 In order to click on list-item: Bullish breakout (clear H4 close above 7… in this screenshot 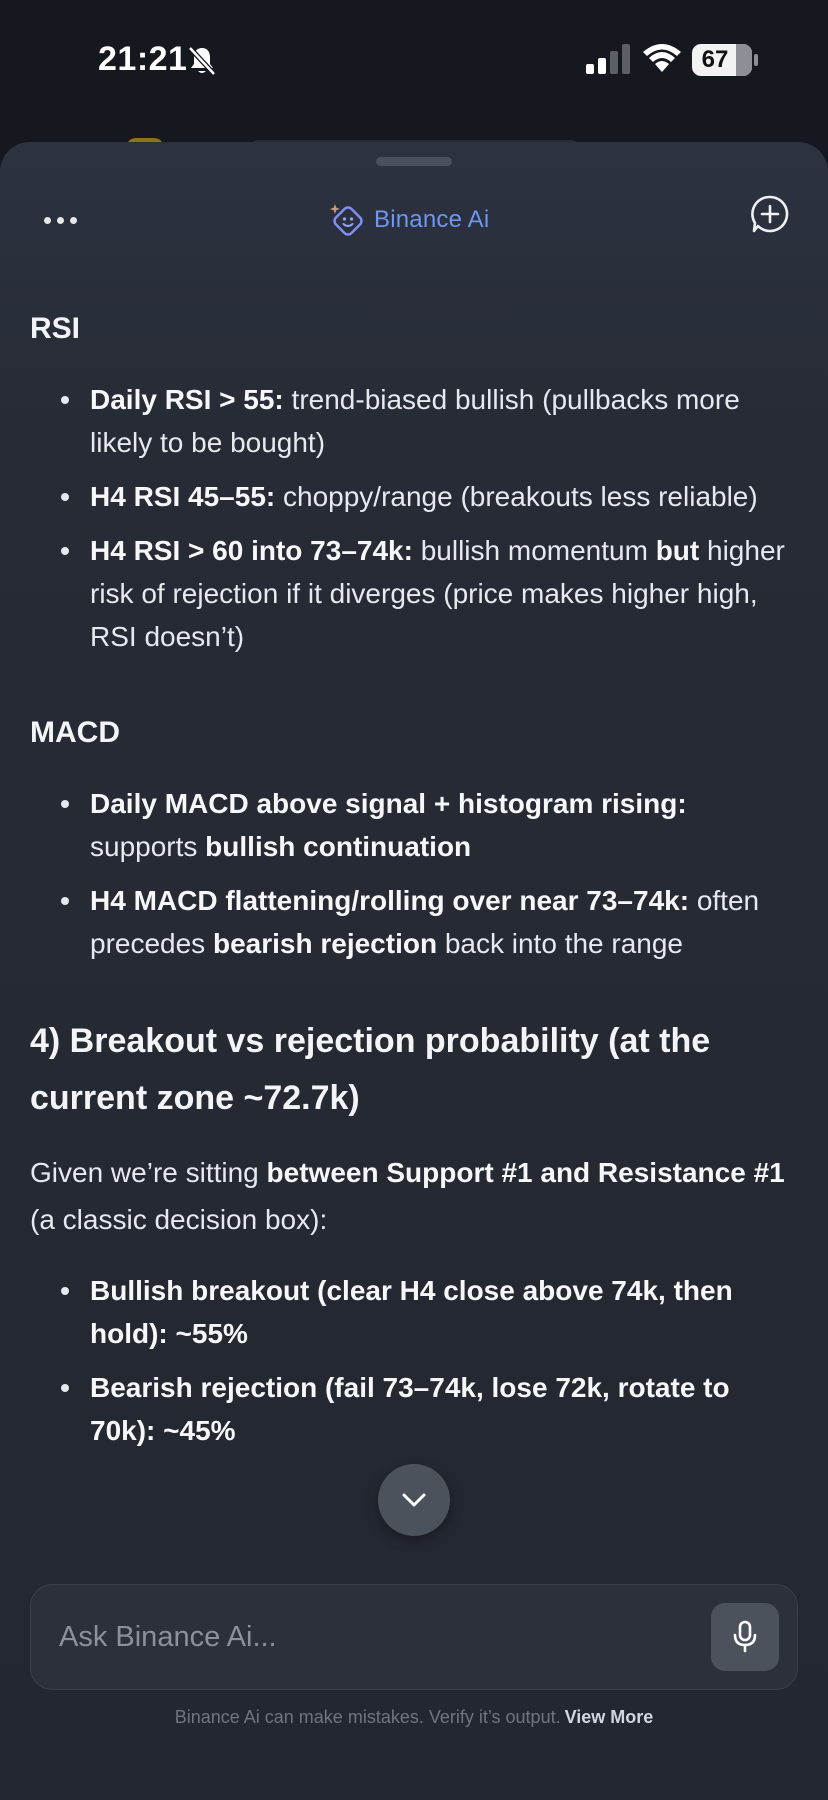, I will do `click(415, 1312)`.